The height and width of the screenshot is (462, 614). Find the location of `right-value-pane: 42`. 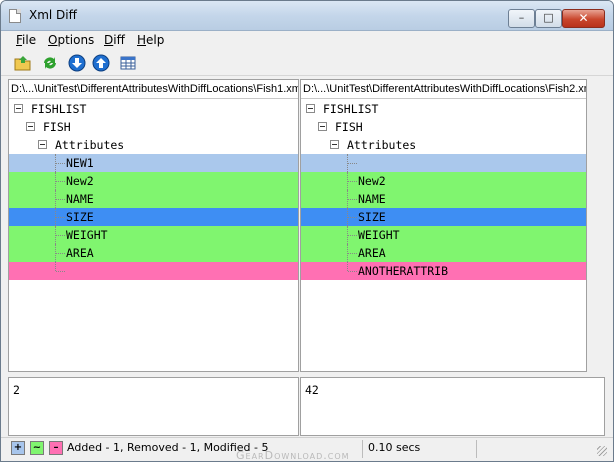

right-value-pane: 42 is located at coordinates (452, 406).